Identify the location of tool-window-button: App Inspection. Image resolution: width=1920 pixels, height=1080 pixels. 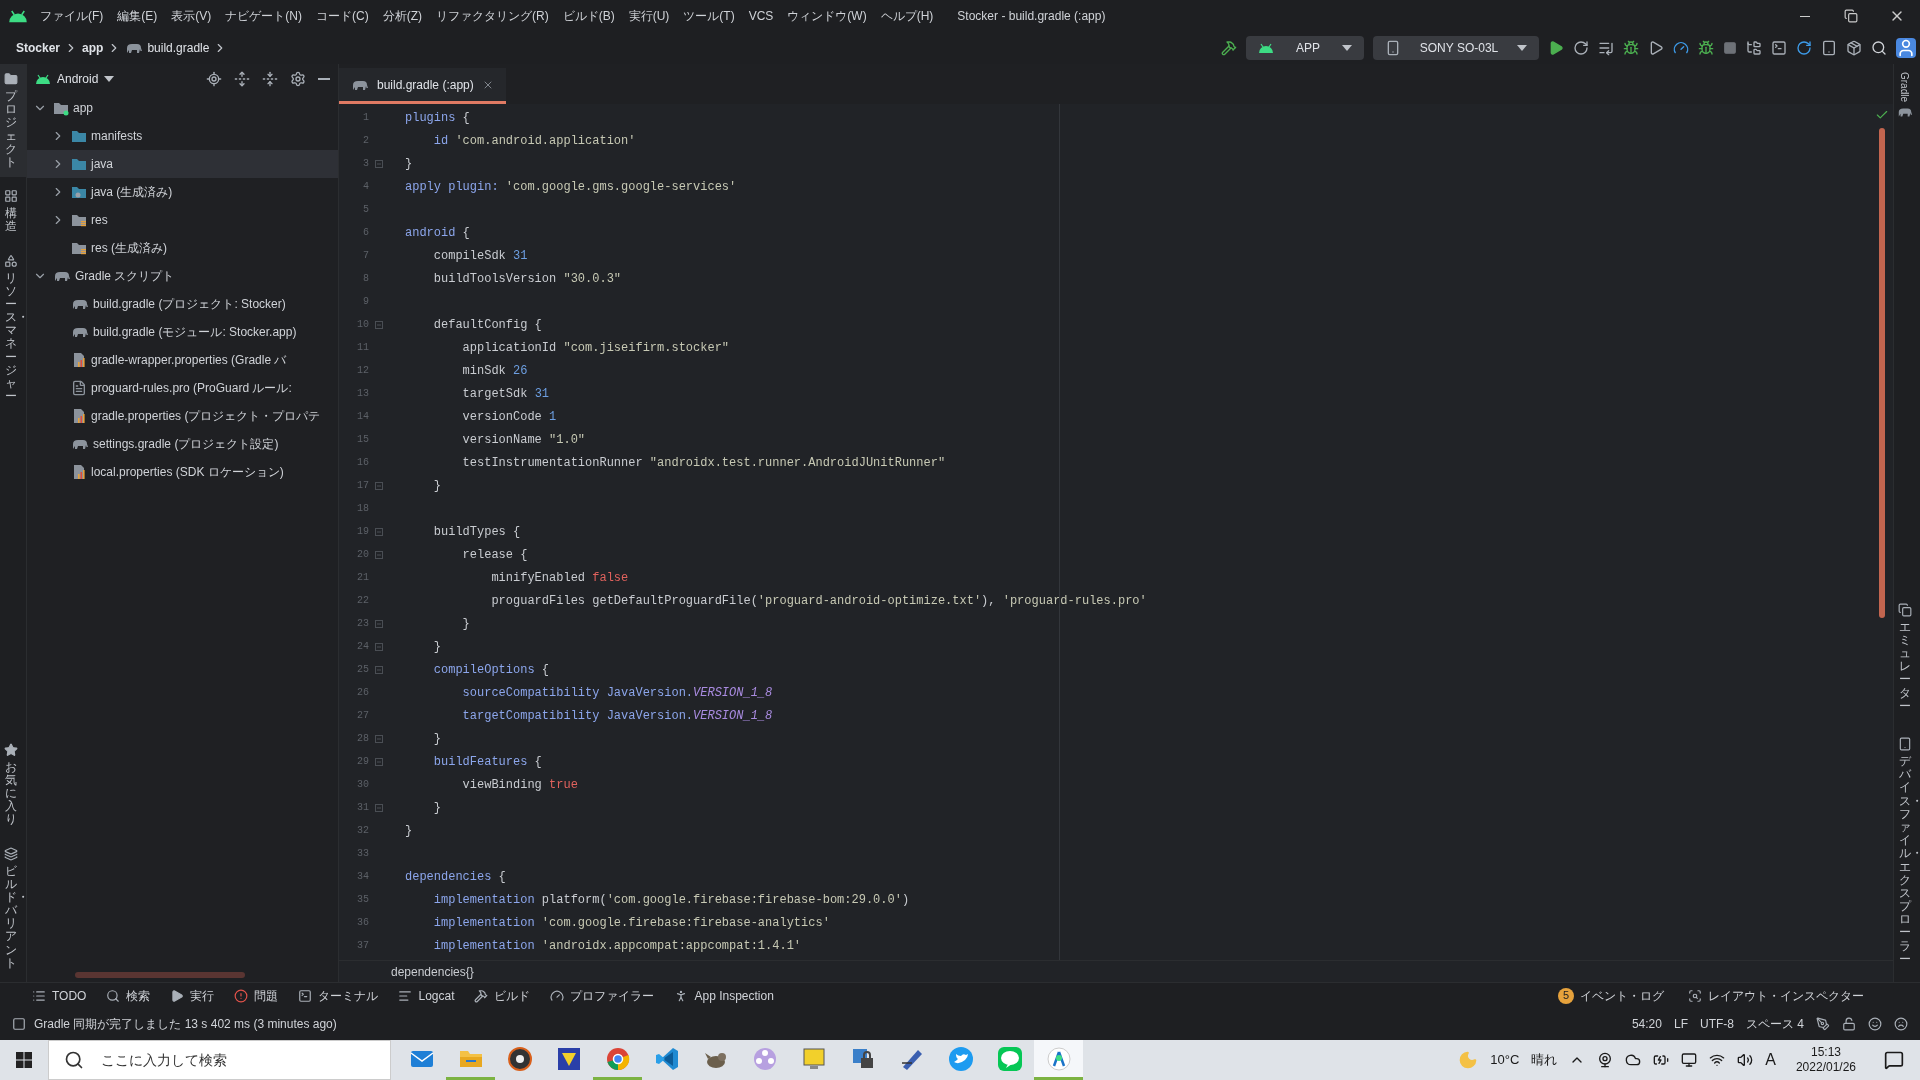
(724, 995).